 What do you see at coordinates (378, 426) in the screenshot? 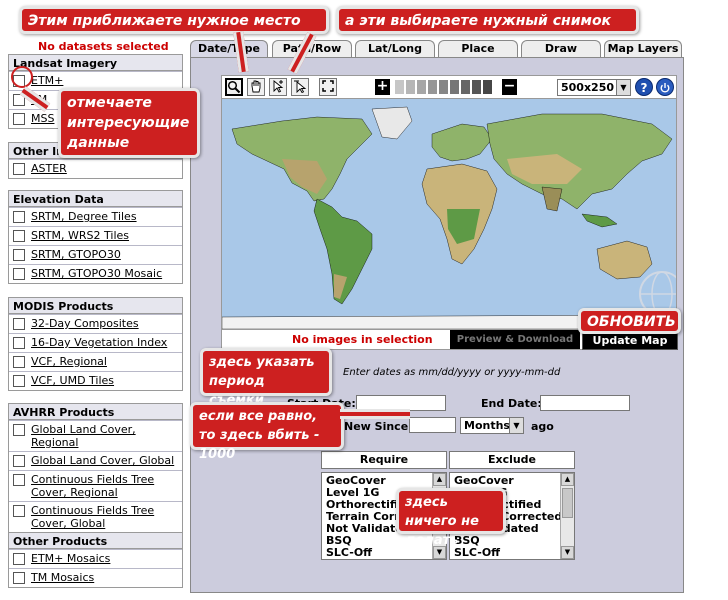
I see `new-since-label: New Since:` at bounding box center [378, 426].